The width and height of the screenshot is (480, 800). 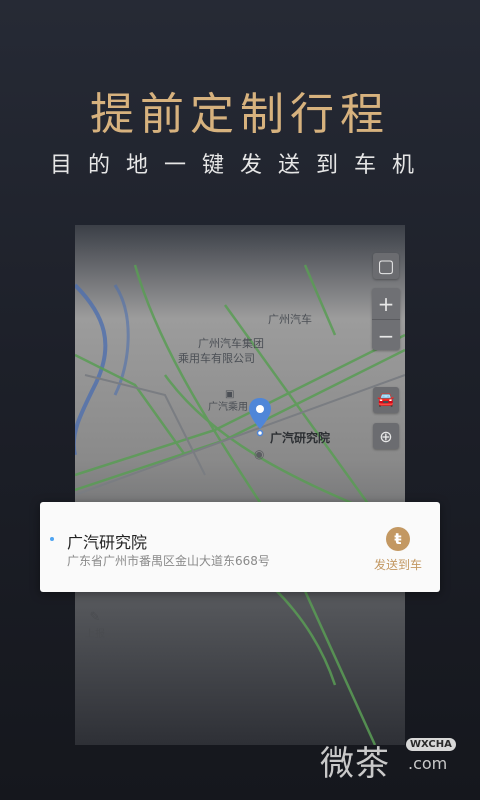 I want to click on map-label-faint: 广州汽车, so click(x=290, y=319).